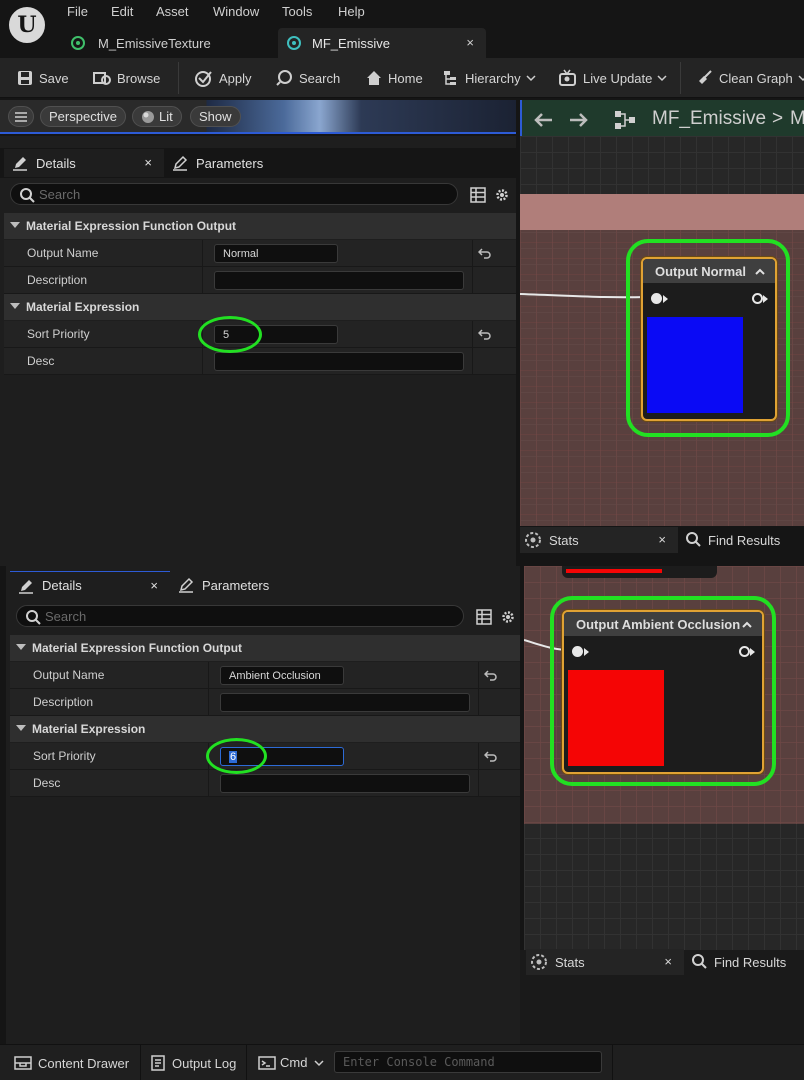  Describe the element at coordinates (170, 43) in the screenshot. I see `tab-m-emissivetexture: M_EmissiveTexture` at that location.